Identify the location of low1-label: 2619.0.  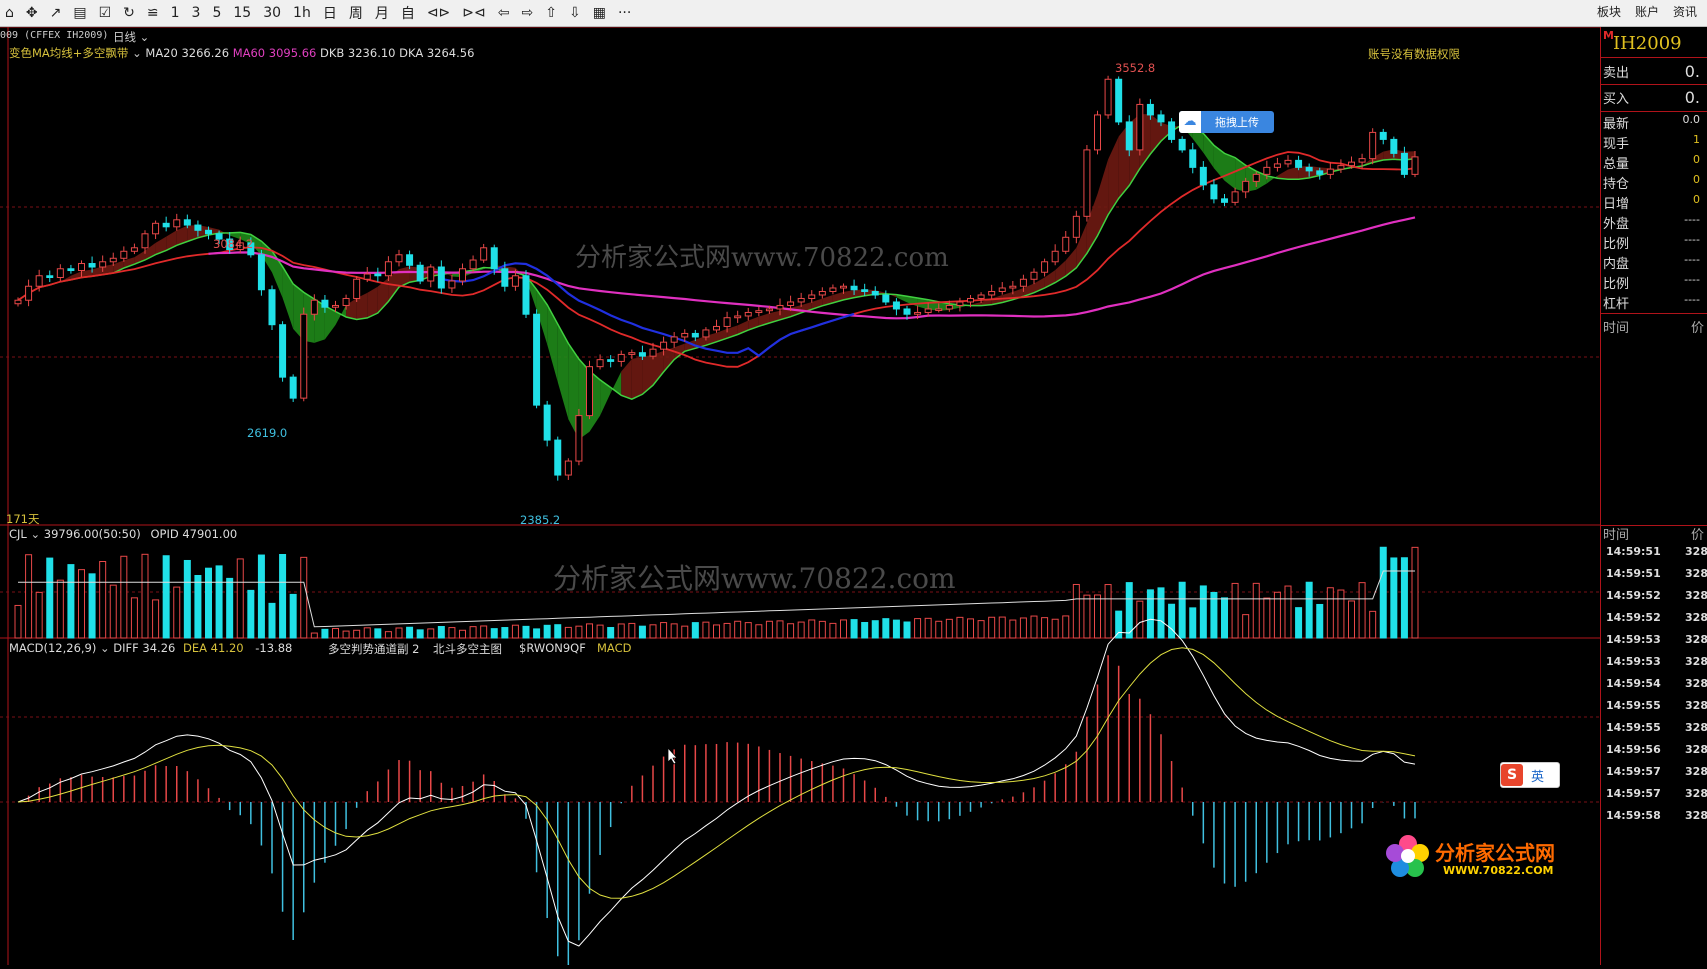
(267, 433).